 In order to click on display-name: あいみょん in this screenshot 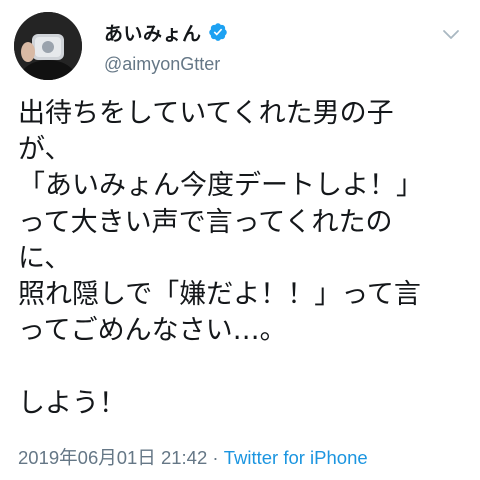, I will do `click(153, 32)`.